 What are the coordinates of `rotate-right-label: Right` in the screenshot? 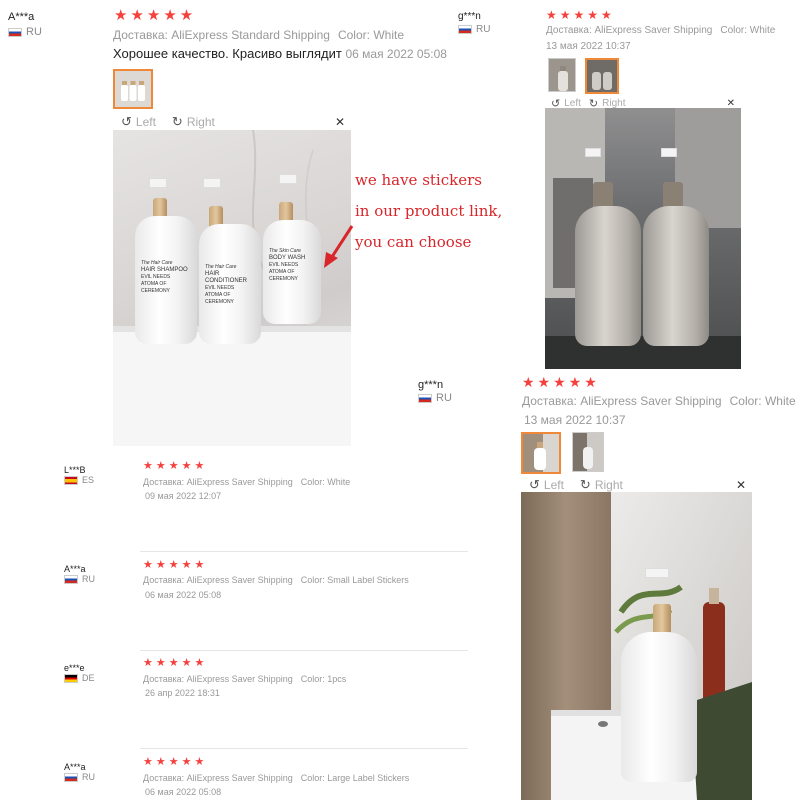 It's located at (200, 122).